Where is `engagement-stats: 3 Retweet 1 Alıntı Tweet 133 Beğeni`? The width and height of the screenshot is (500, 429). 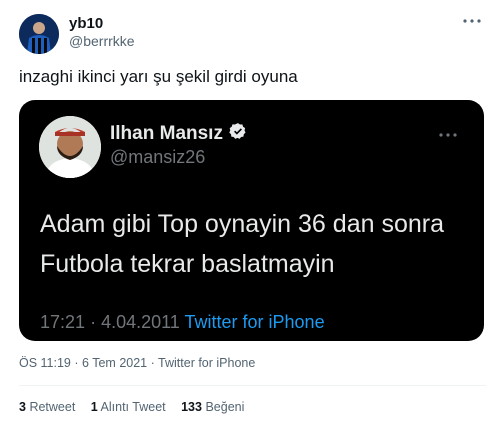
engagement-stats: 3 Retweet 1 Alıntı Tweet 133 Beğeni is located at coordinates (137, 407).